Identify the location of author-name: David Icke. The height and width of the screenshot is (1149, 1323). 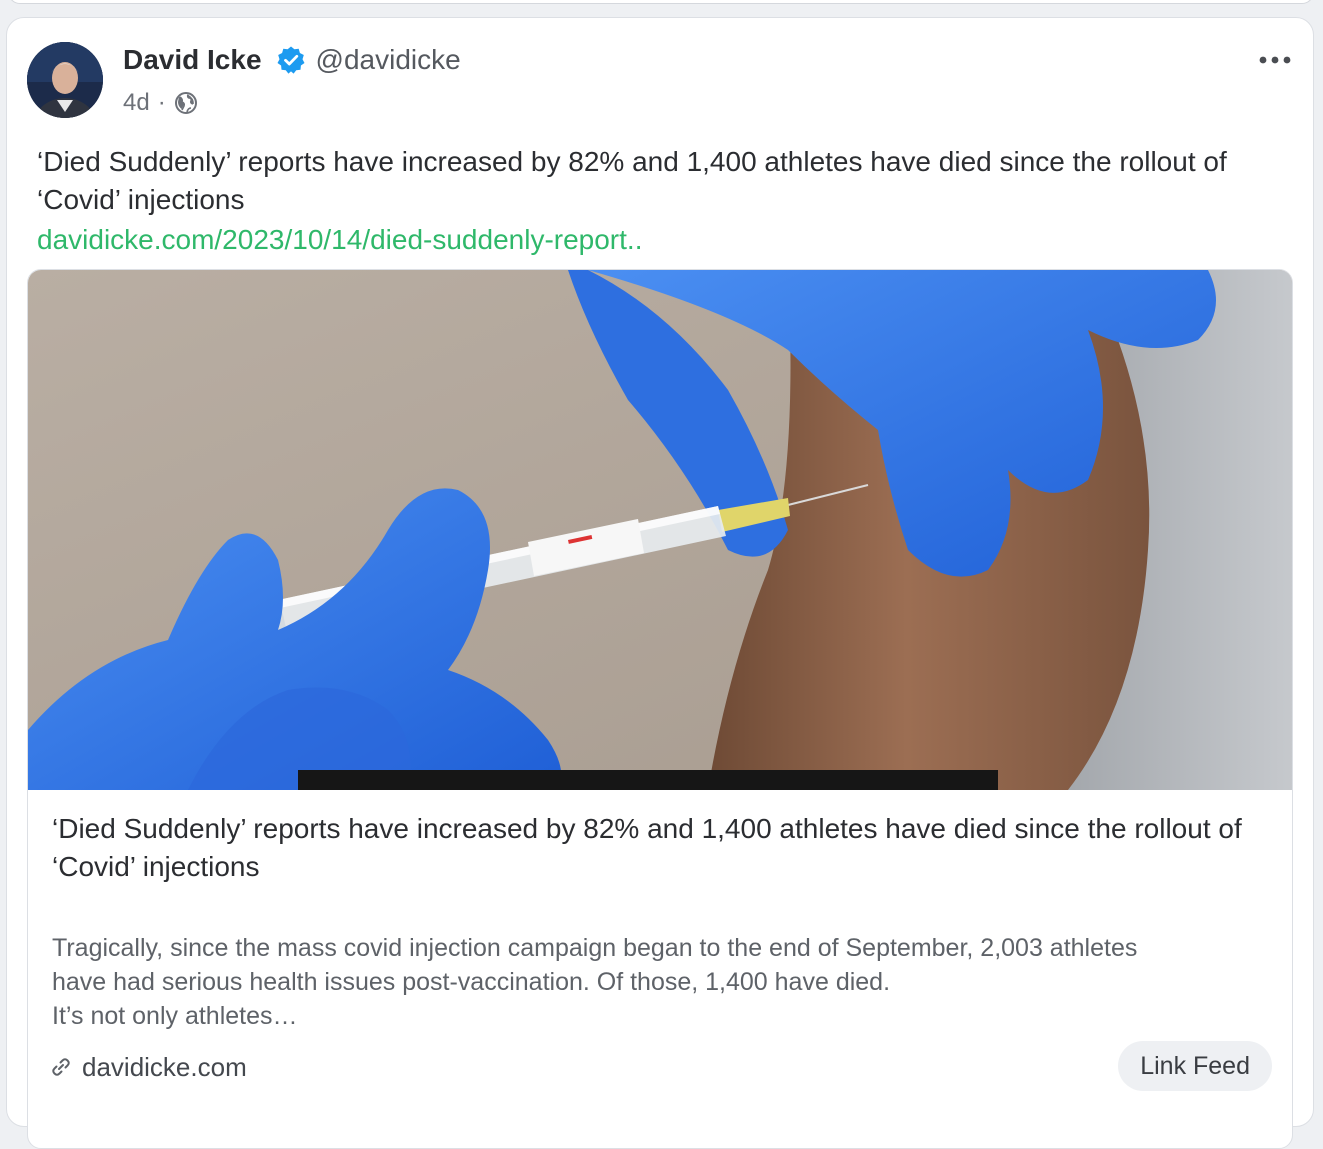
(192, 60).